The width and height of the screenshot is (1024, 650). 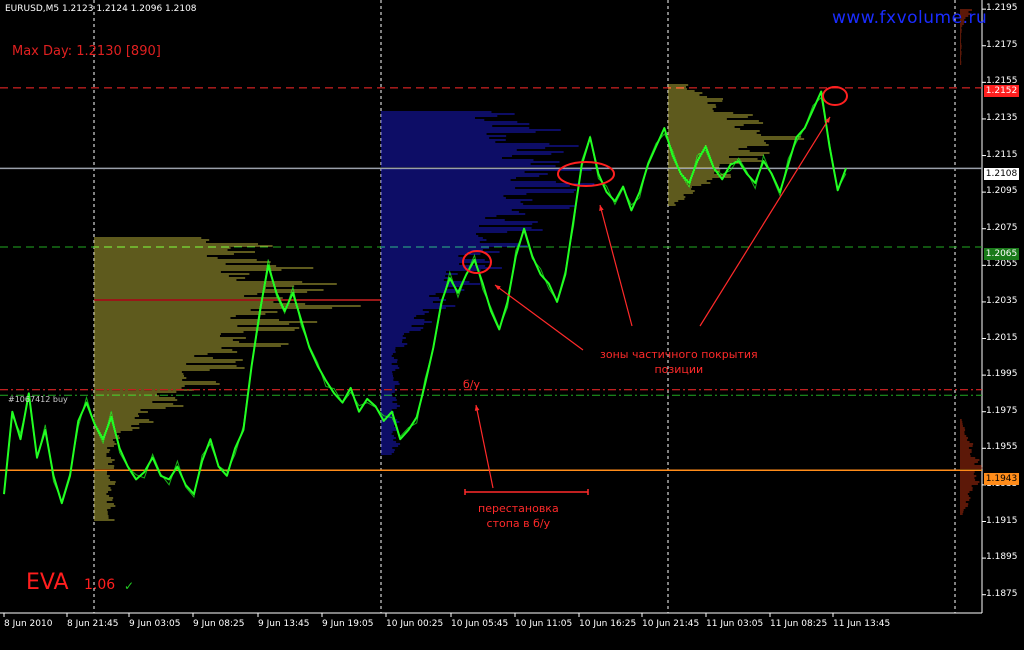 I want to click on y-tick-label: 1.1875, so click(x=1002, y=593).